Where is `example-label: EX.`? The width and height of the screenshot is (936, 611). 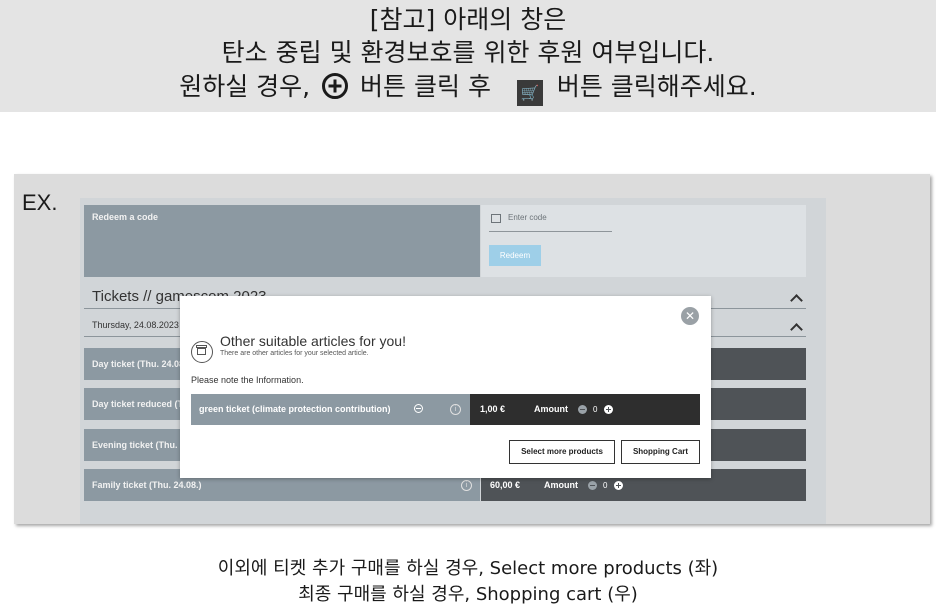
example-label: EX. is located at coordinates (40, 202).